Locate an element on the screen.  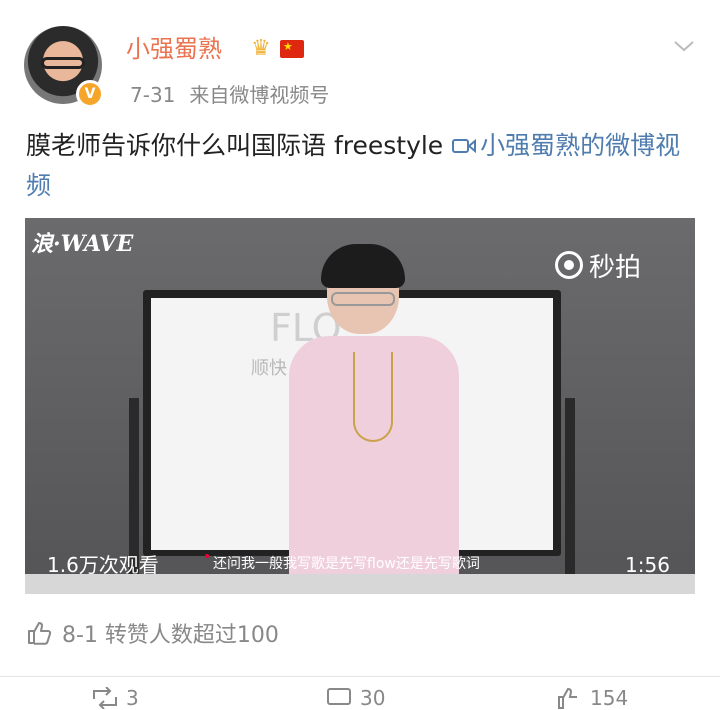
post-date: 7-31 is located at coordinates (153, 95).